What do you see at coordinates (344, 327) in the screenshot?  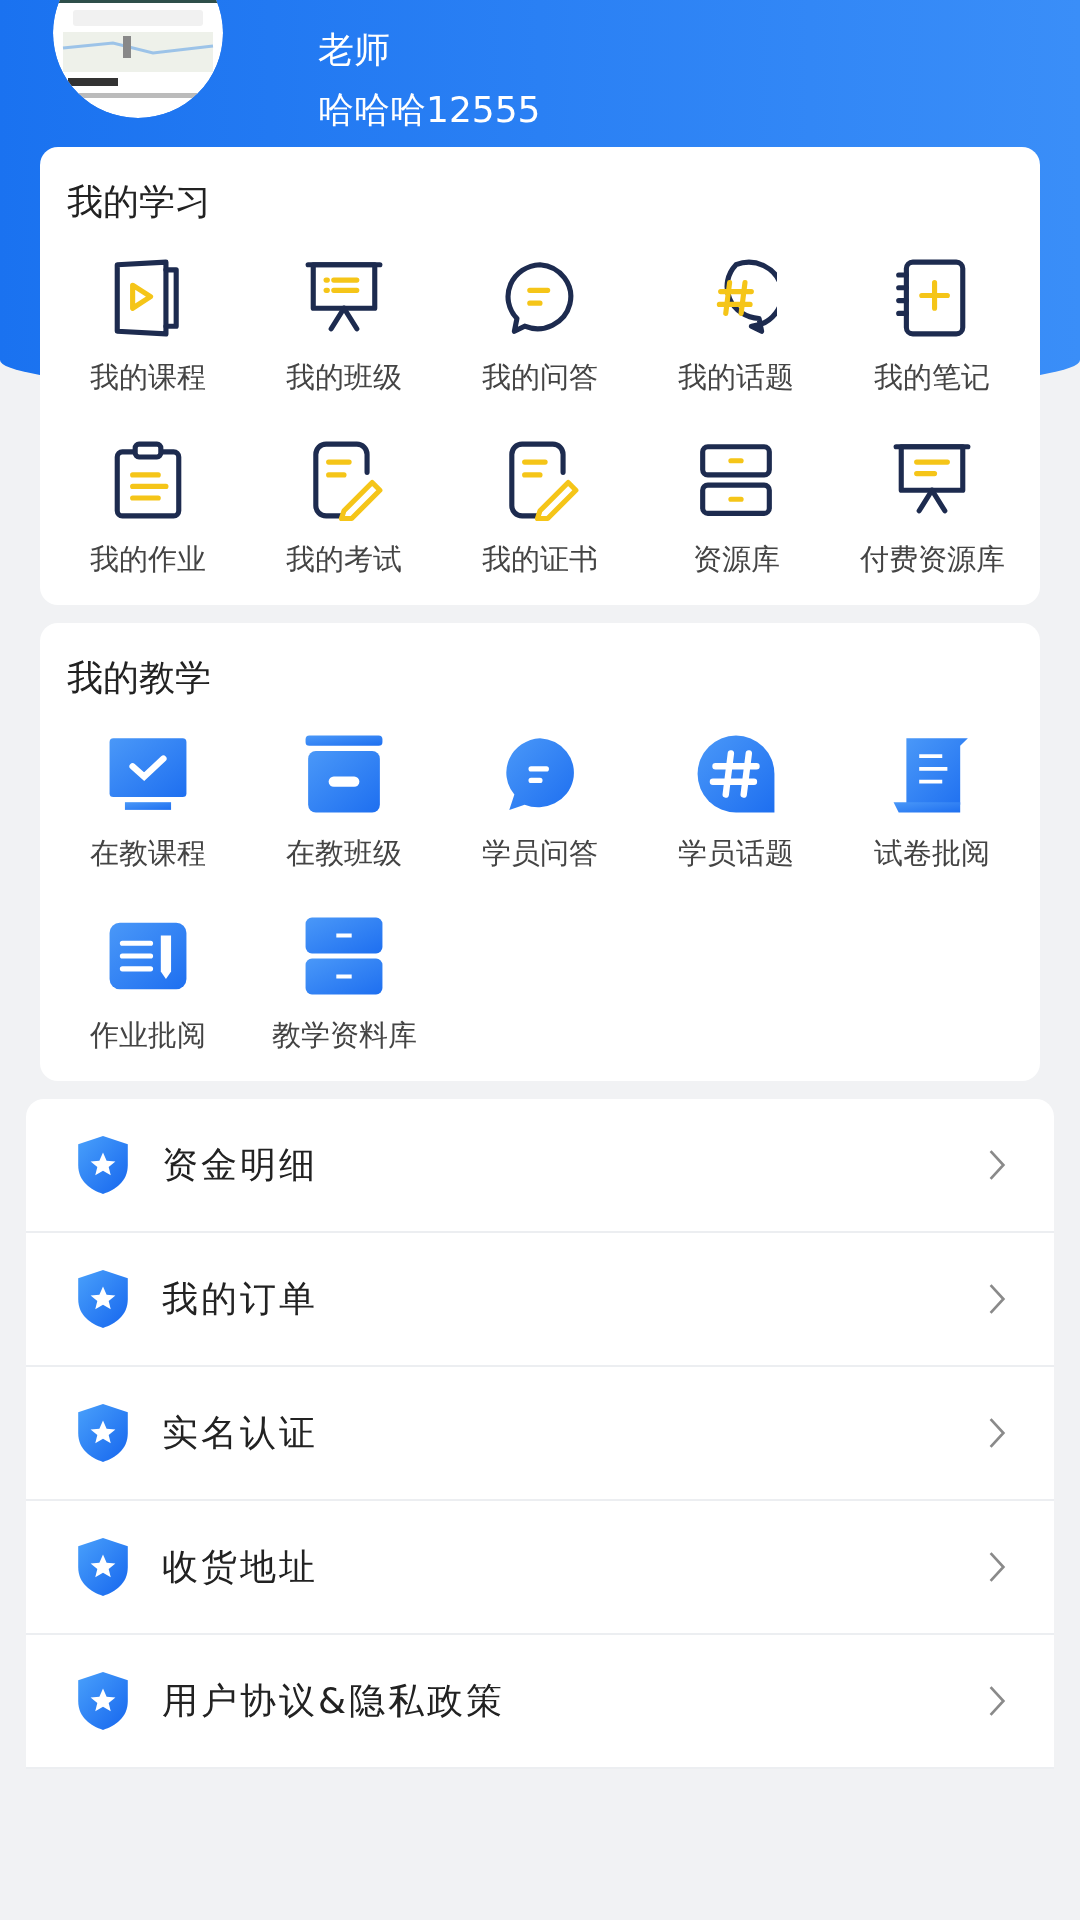 I see `feature-item: 我的班级` at bounding box center [344, 327].